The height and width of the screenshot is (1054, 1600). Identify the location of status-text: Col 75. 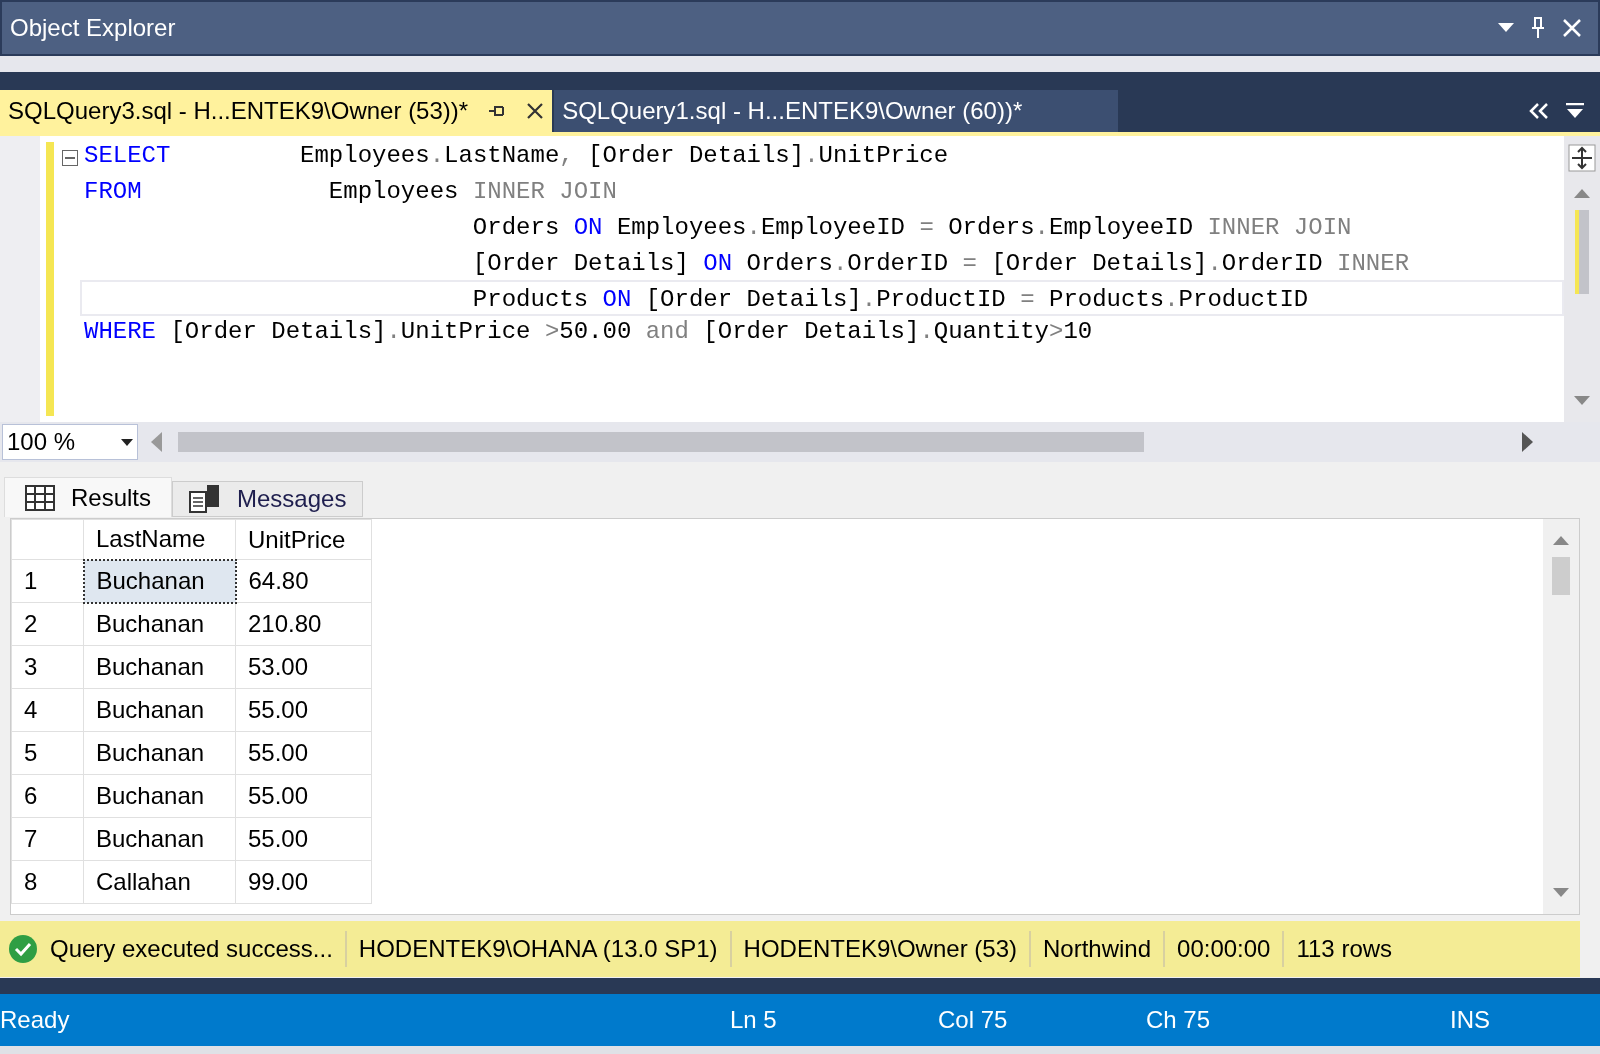
(973, 1020).